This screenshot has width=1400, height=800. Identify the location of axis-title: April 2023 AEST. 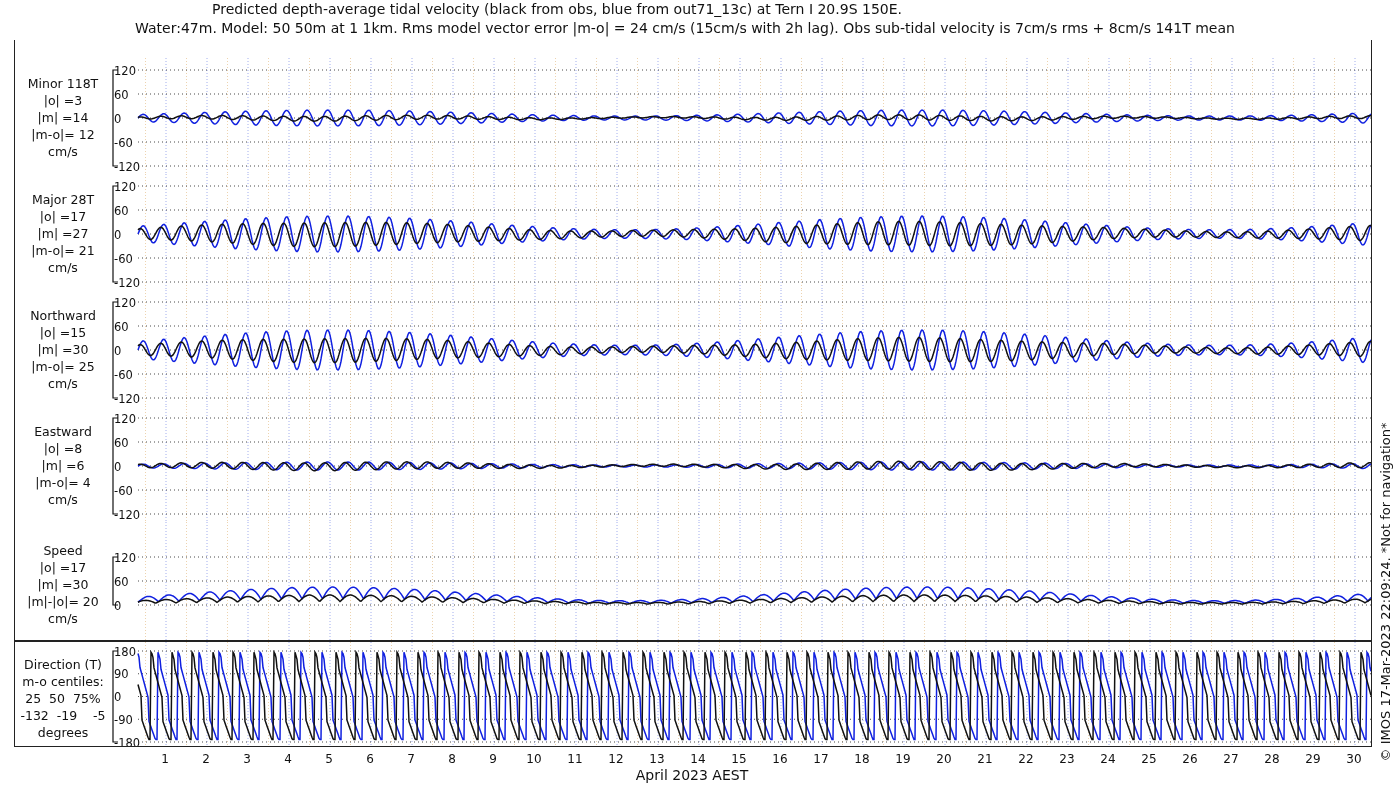
(692, 775).